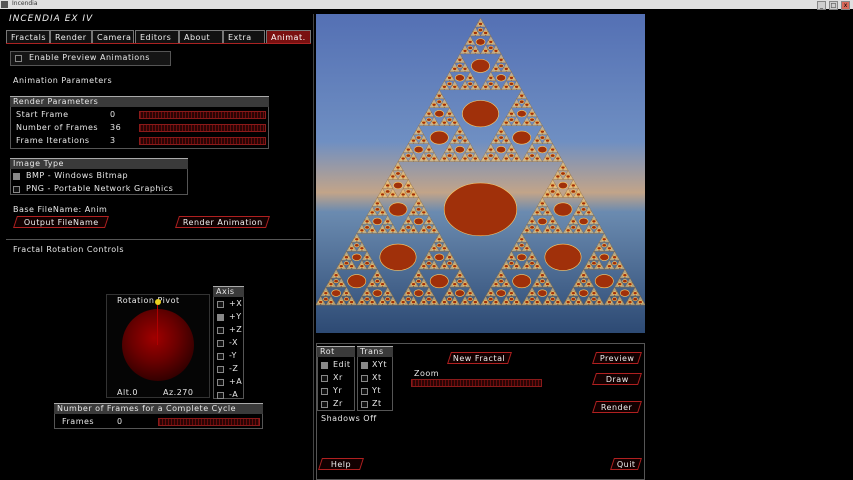 This screenshot has width=853, height=480. I want to click on rot-yr-checkbox, so click(324, 391).